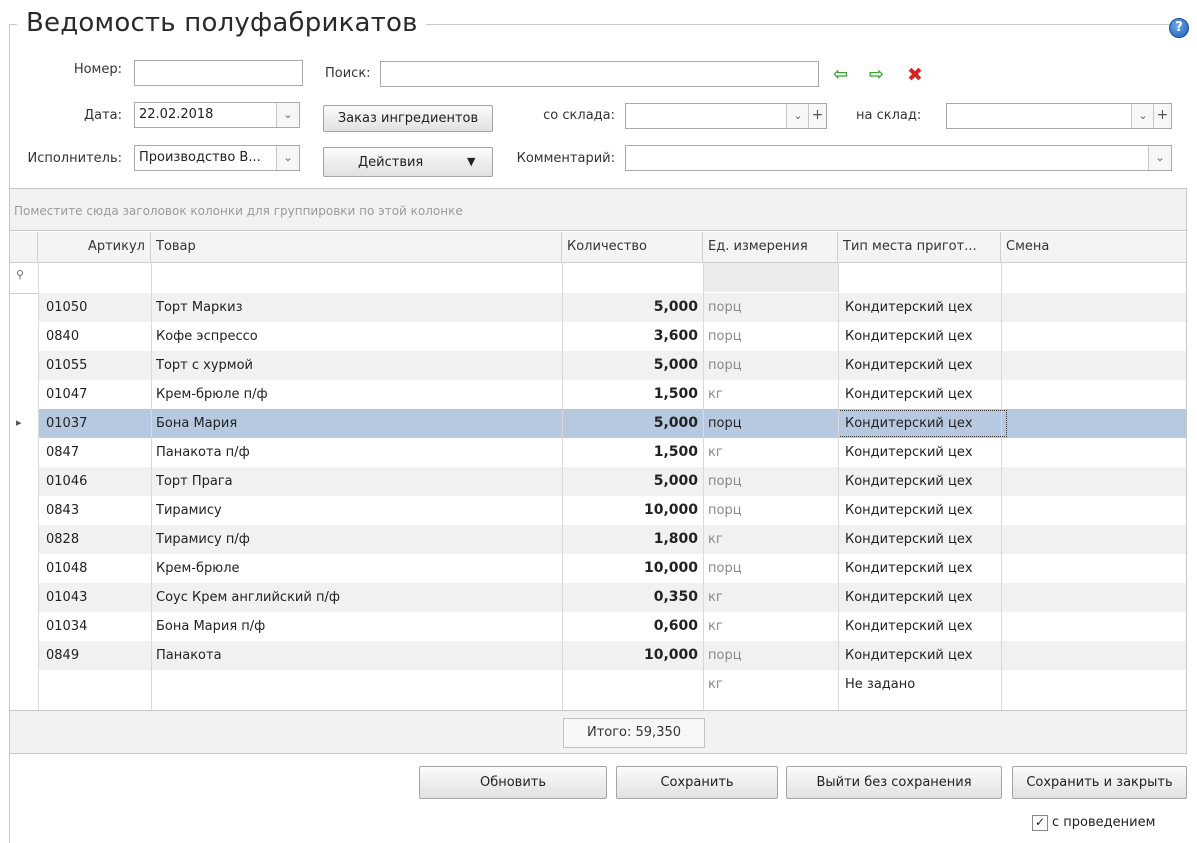  I want to click on cell-article: 0847, so click(96, 452).